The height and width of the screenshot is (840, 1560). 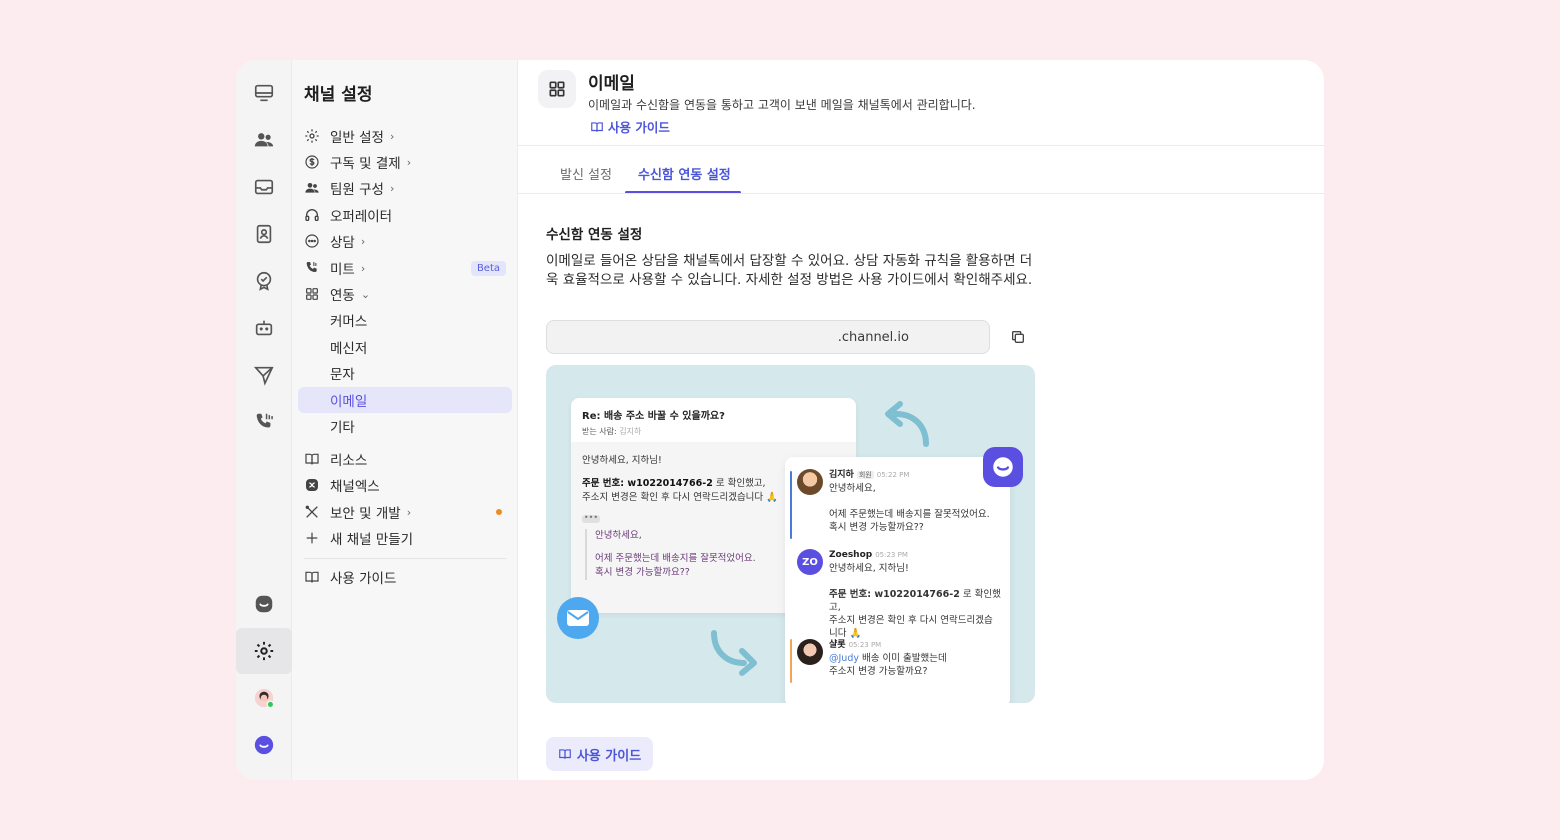 What do you see at coordinates (338, 95) in the screenshot?
I see `sidebar-title: 채널 설정` at bounding box center [338, 95].